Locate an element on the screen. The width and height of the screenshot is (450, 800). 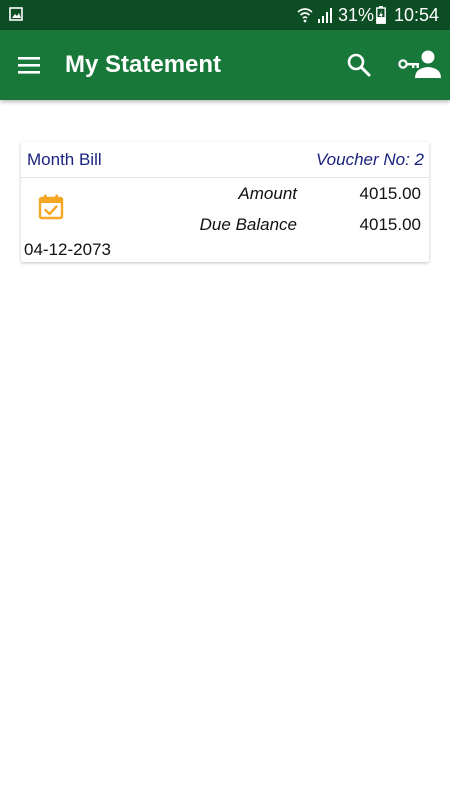
bill-type-label: Month Bill is located at coordinates (64, 159).